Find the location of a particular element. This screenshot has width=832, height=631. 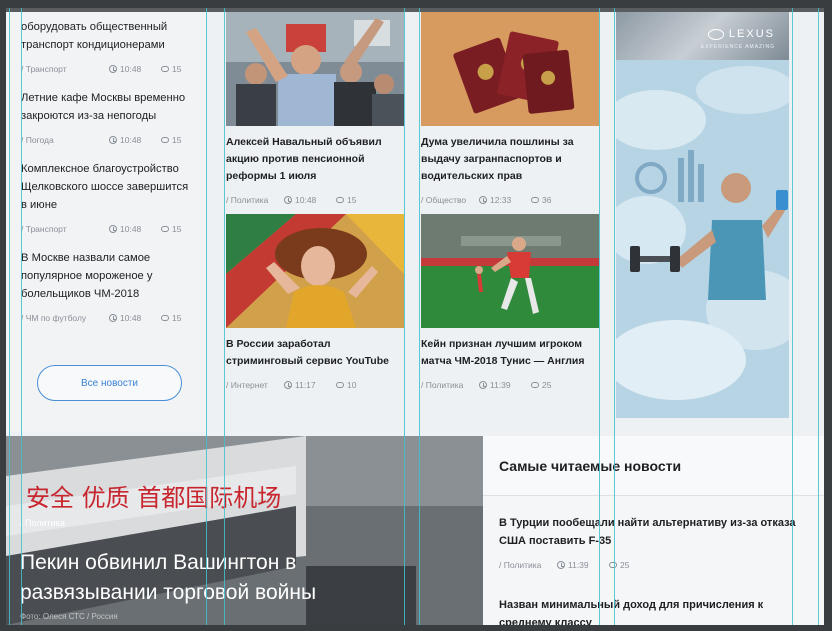

most-read-heading: Самые читаемые новости is located at coordinates (590, 466).